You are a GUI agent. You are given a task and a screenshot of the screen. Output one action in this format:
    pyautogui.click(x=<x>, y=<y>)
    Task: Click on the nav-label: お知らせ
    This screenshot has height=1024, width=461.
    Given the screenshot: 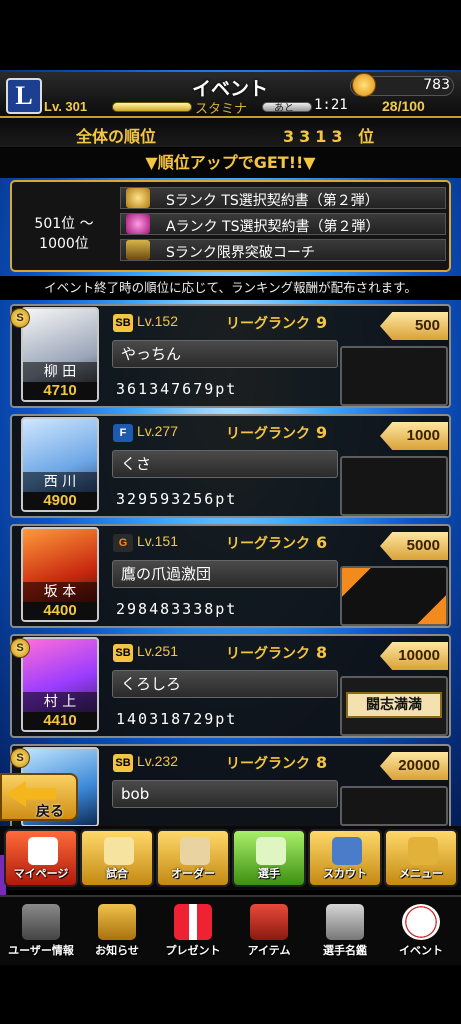 What is the action you would take?
    pyautogui.click(x=117, y=950)
    